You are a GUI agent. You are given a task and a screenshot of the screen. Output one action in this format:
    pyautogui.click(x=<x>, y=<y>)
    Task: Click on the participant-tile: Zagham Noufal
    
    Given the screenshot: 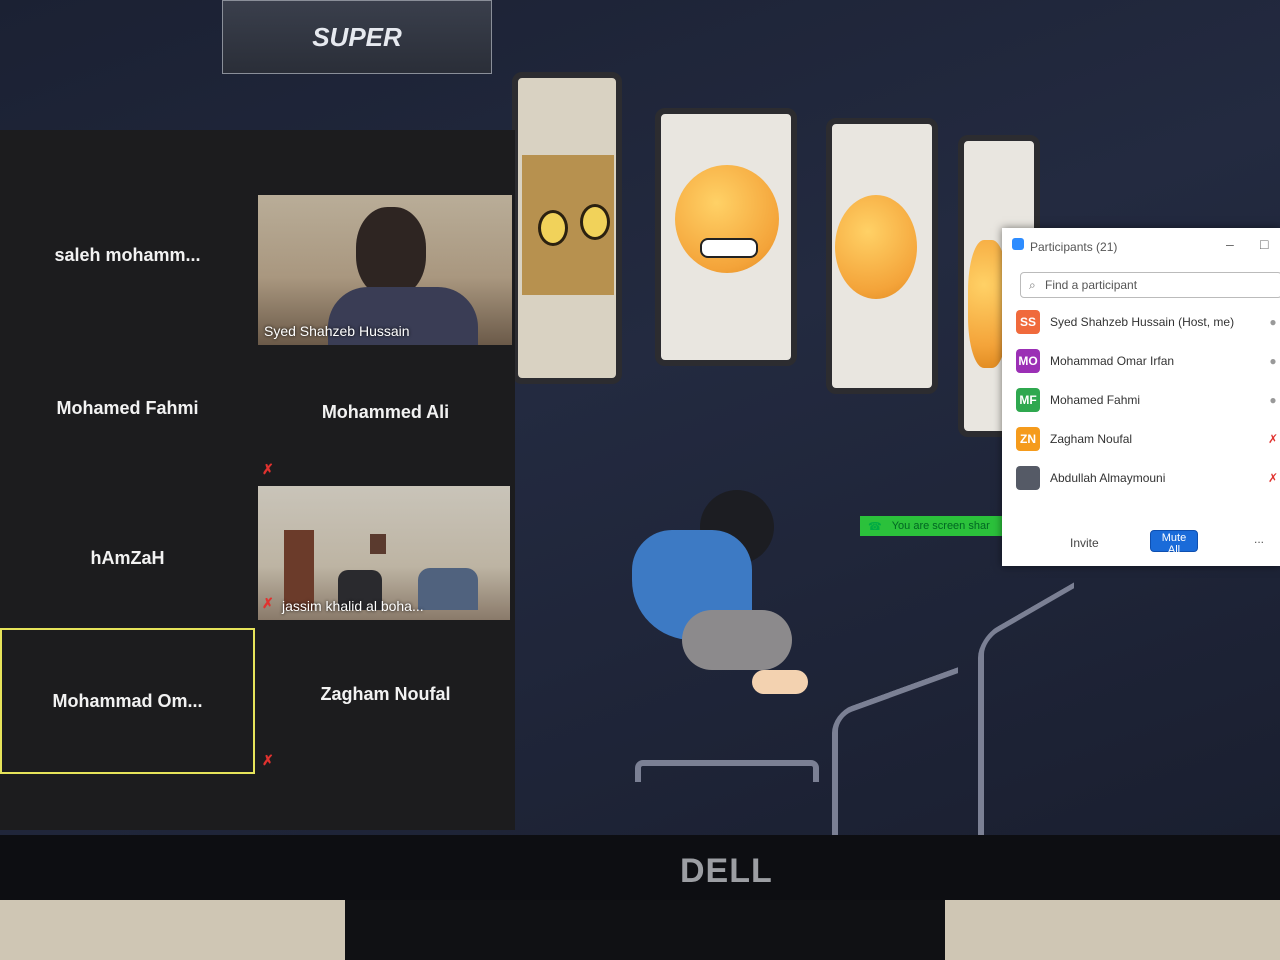 What is the action you would take?
    pyautogui.click(x=385, y=694)
    